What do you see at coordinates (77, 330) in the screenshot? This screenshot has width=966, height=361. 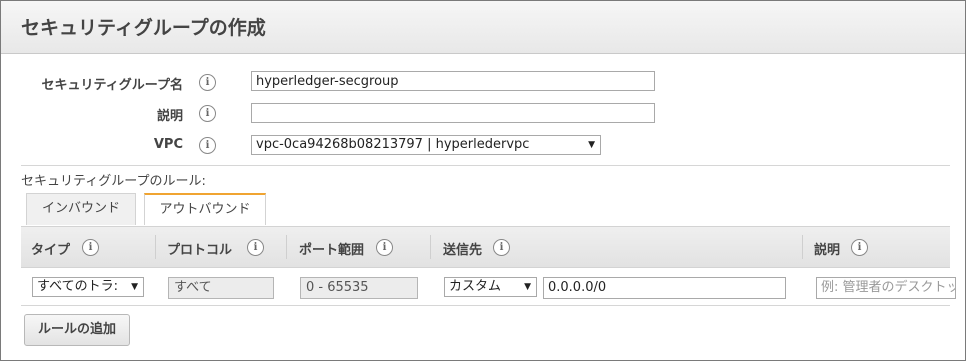 I see `add-rule-button: ルールの追加` at bounding box center [77, 330].